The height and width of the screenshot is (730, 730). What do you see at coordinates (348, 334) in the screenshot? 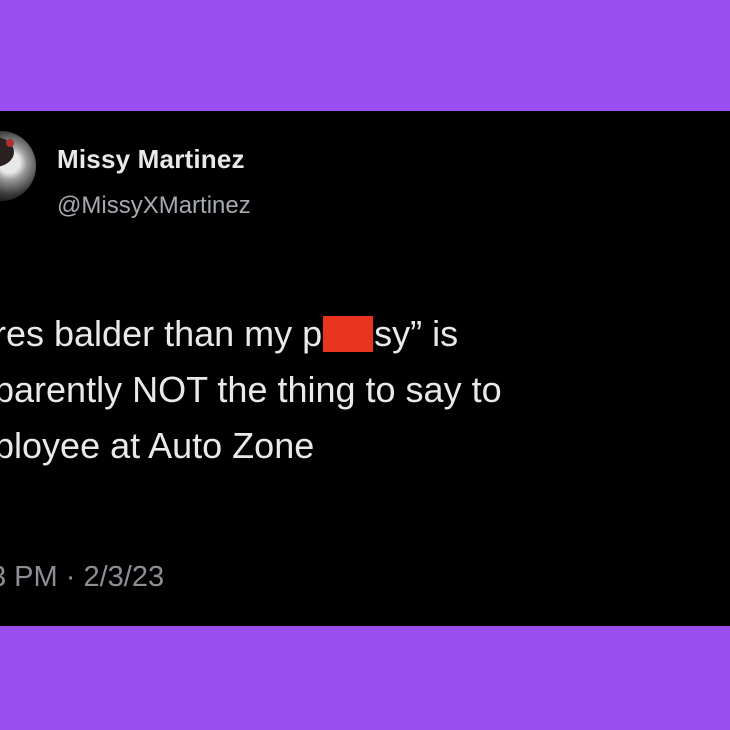
I see `censor-bar` at bounding box center [348, 334].